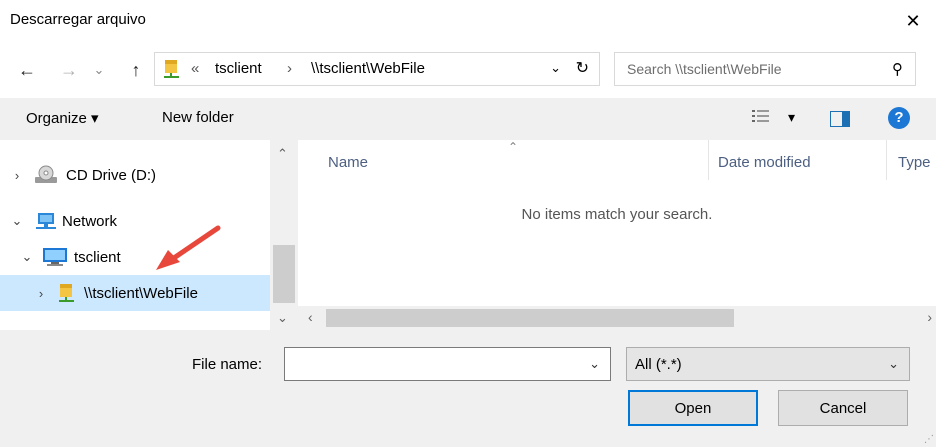 The height and width of the screenshot is (447, 936). I want to click on title-bar: Descarregar arquivo ✕, so click(468, 21).